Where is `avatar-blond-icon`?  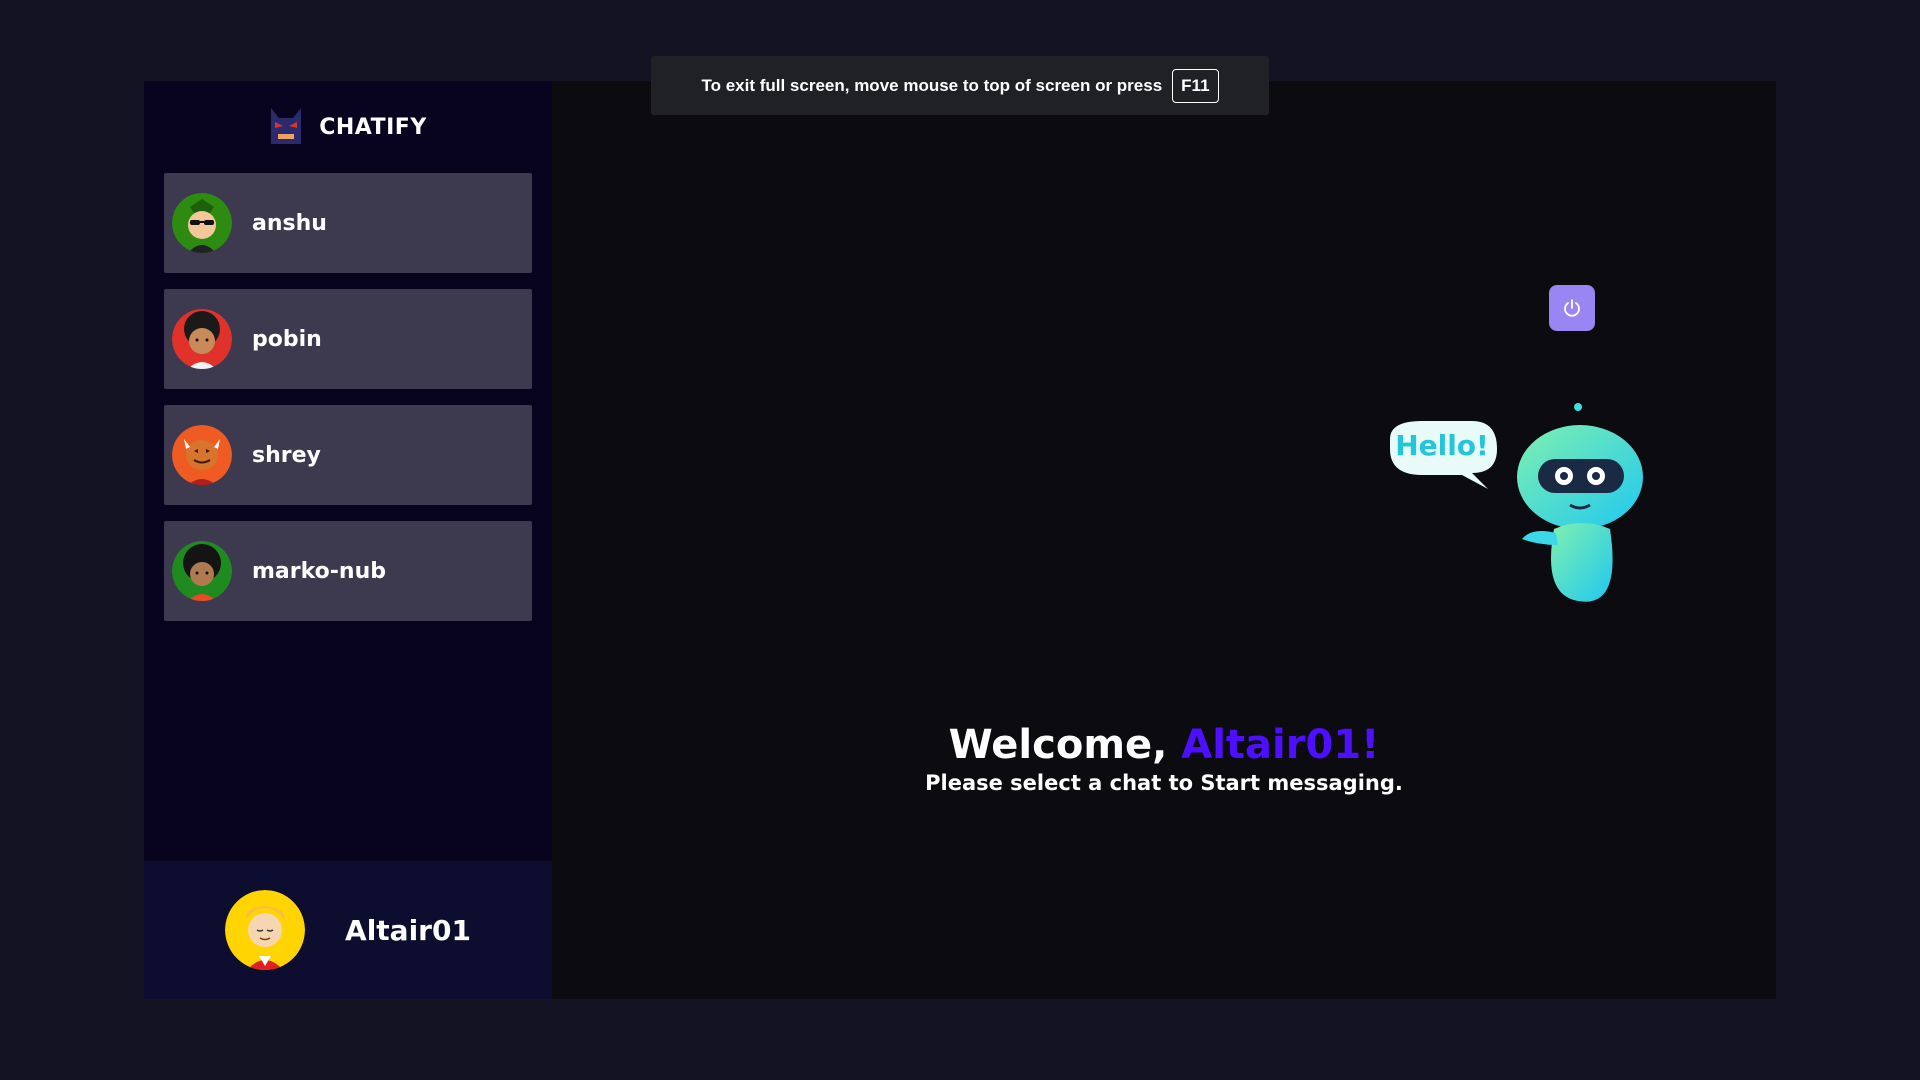 avatar-blond-icon is located at coordinates (265, 930).